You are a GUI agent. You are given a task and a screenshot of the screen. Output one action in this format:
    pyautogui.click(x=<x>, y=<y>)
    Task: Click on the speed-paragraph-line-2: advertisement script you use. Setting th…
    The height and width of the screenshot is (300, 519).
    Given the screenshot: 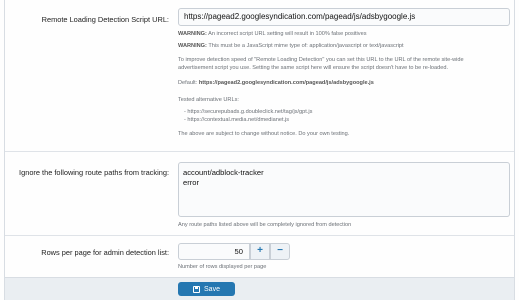 What is the action you would take?
    pyautogui.click(x=313, y=68)
    